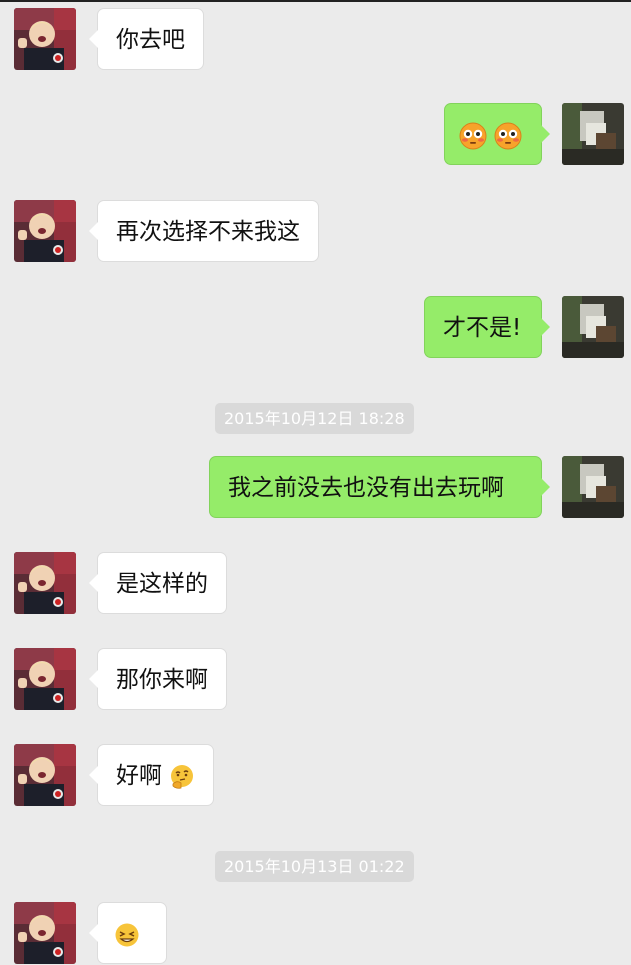  I want to click on message-bubble-outgoing: 才不是!, so click(487, 327).